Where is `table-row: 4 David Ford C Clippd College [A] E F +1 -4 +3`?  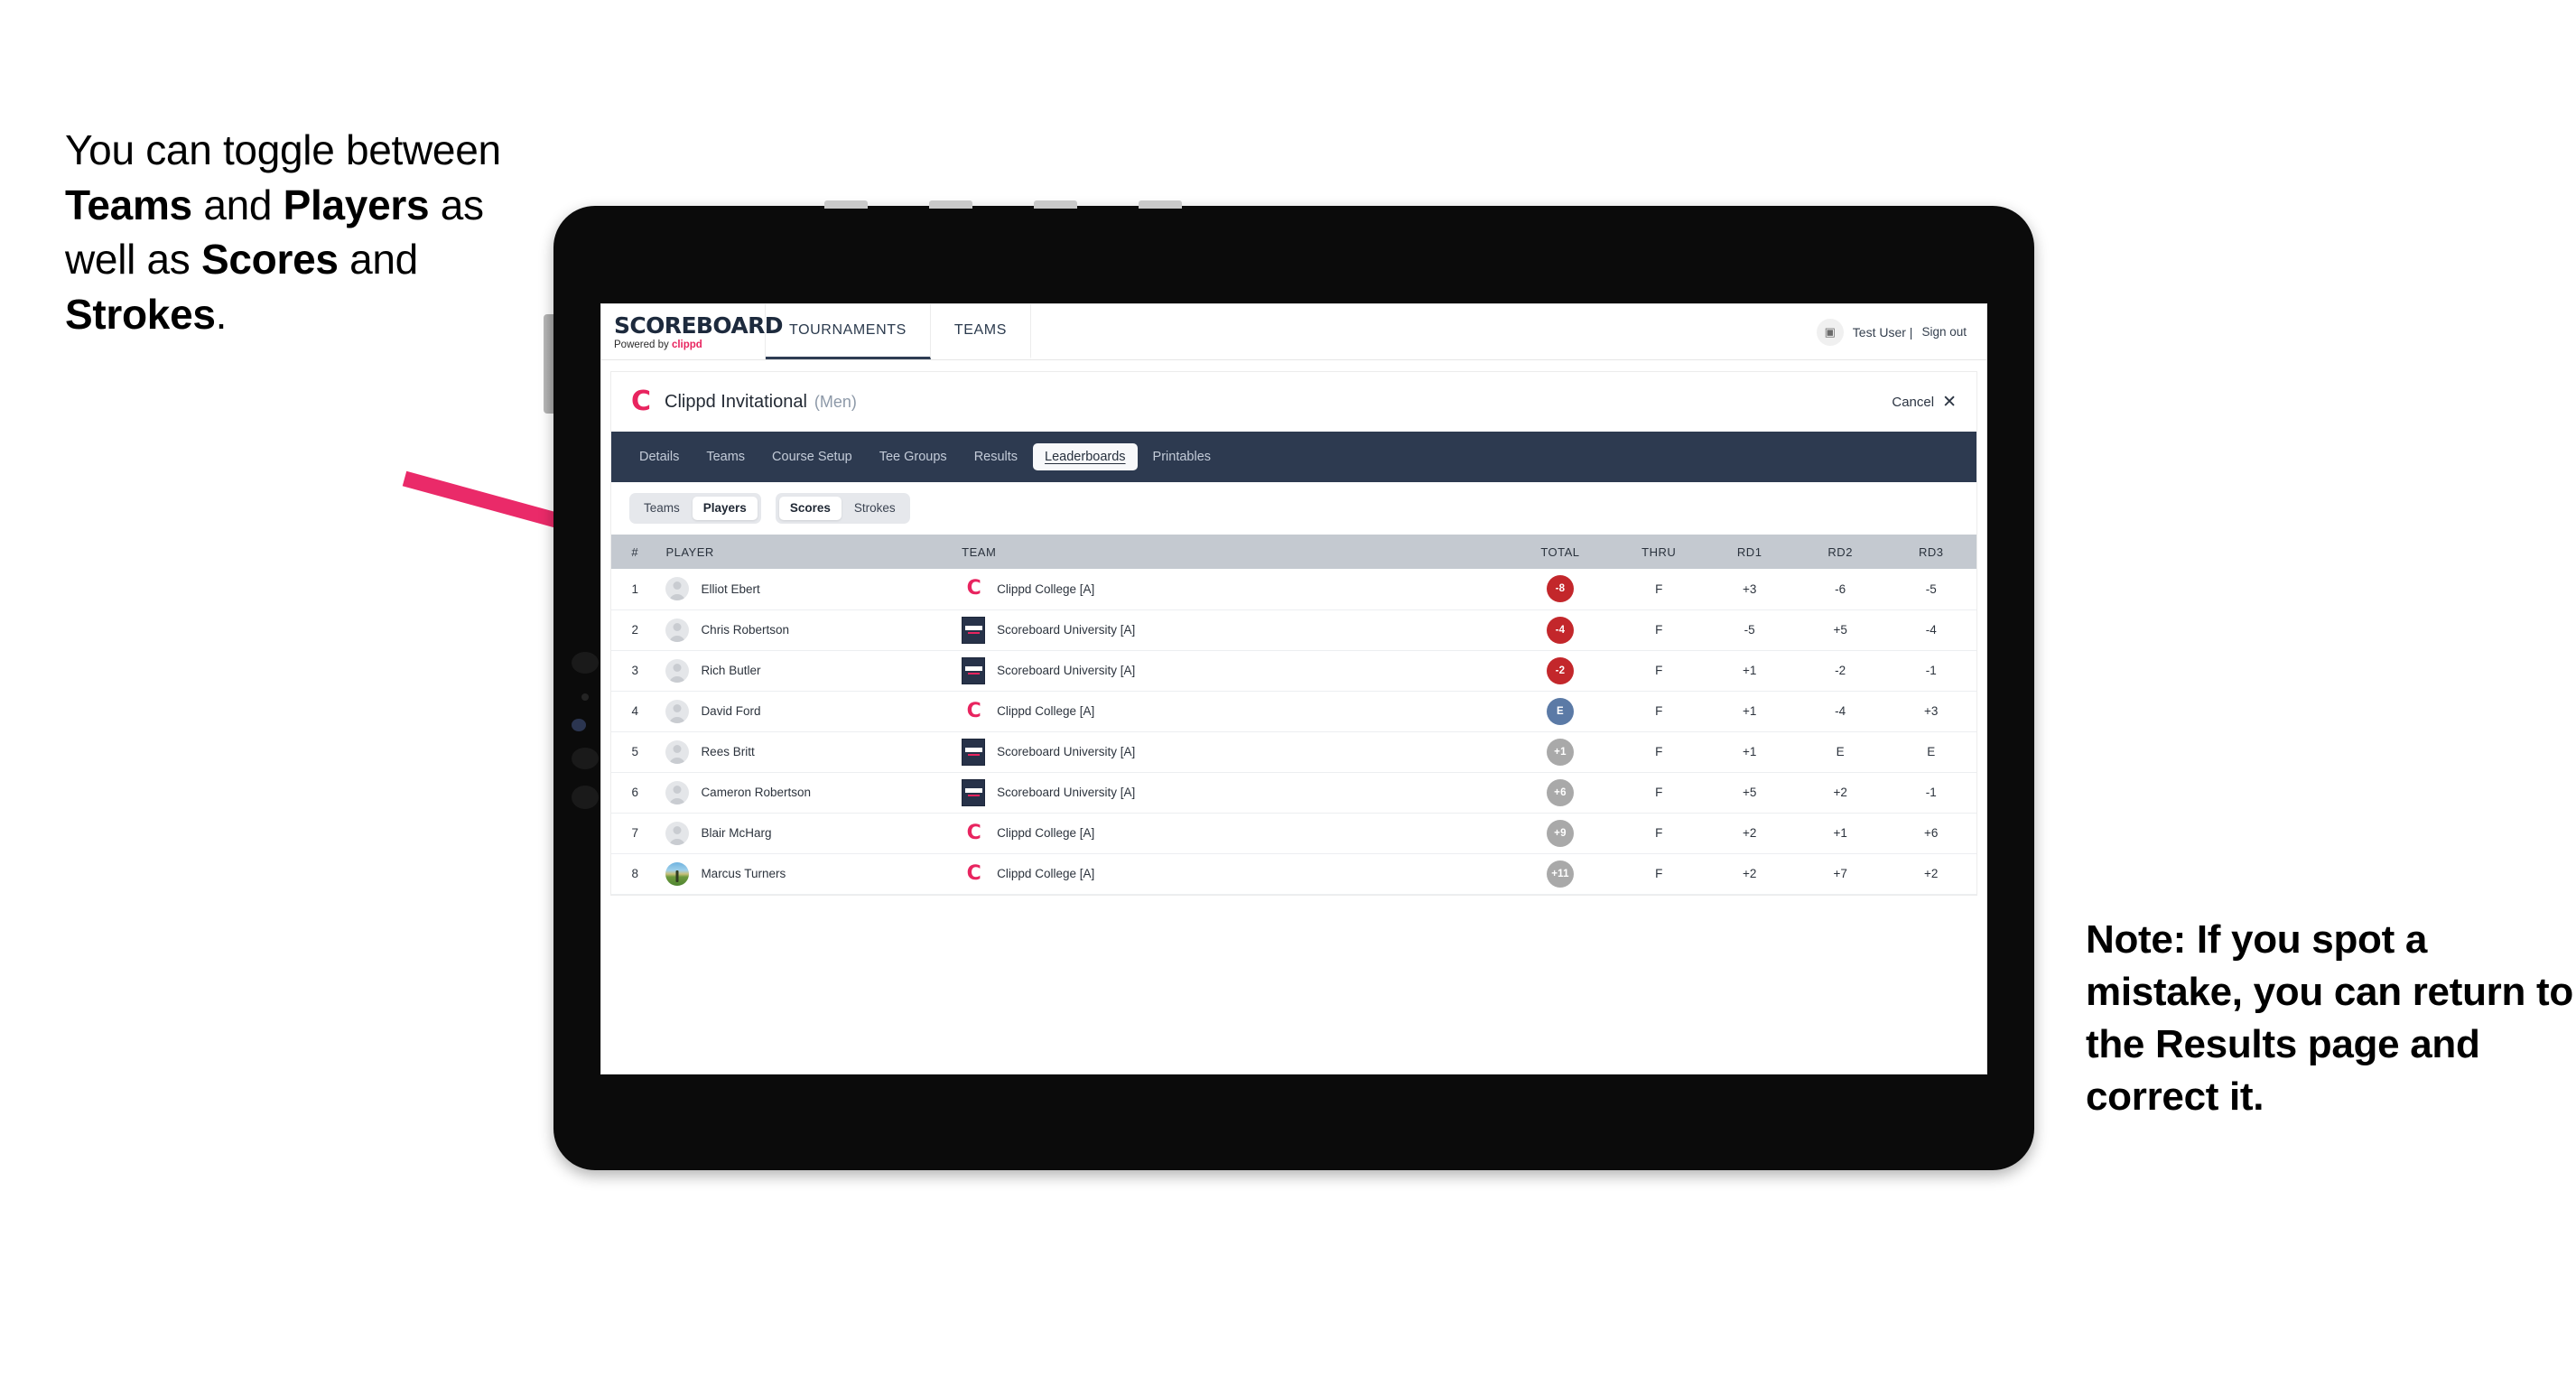 table-row: 4 David Ford C Clippd College [A] E F +1 -4 +3 is located at coordinates (1293, 712).